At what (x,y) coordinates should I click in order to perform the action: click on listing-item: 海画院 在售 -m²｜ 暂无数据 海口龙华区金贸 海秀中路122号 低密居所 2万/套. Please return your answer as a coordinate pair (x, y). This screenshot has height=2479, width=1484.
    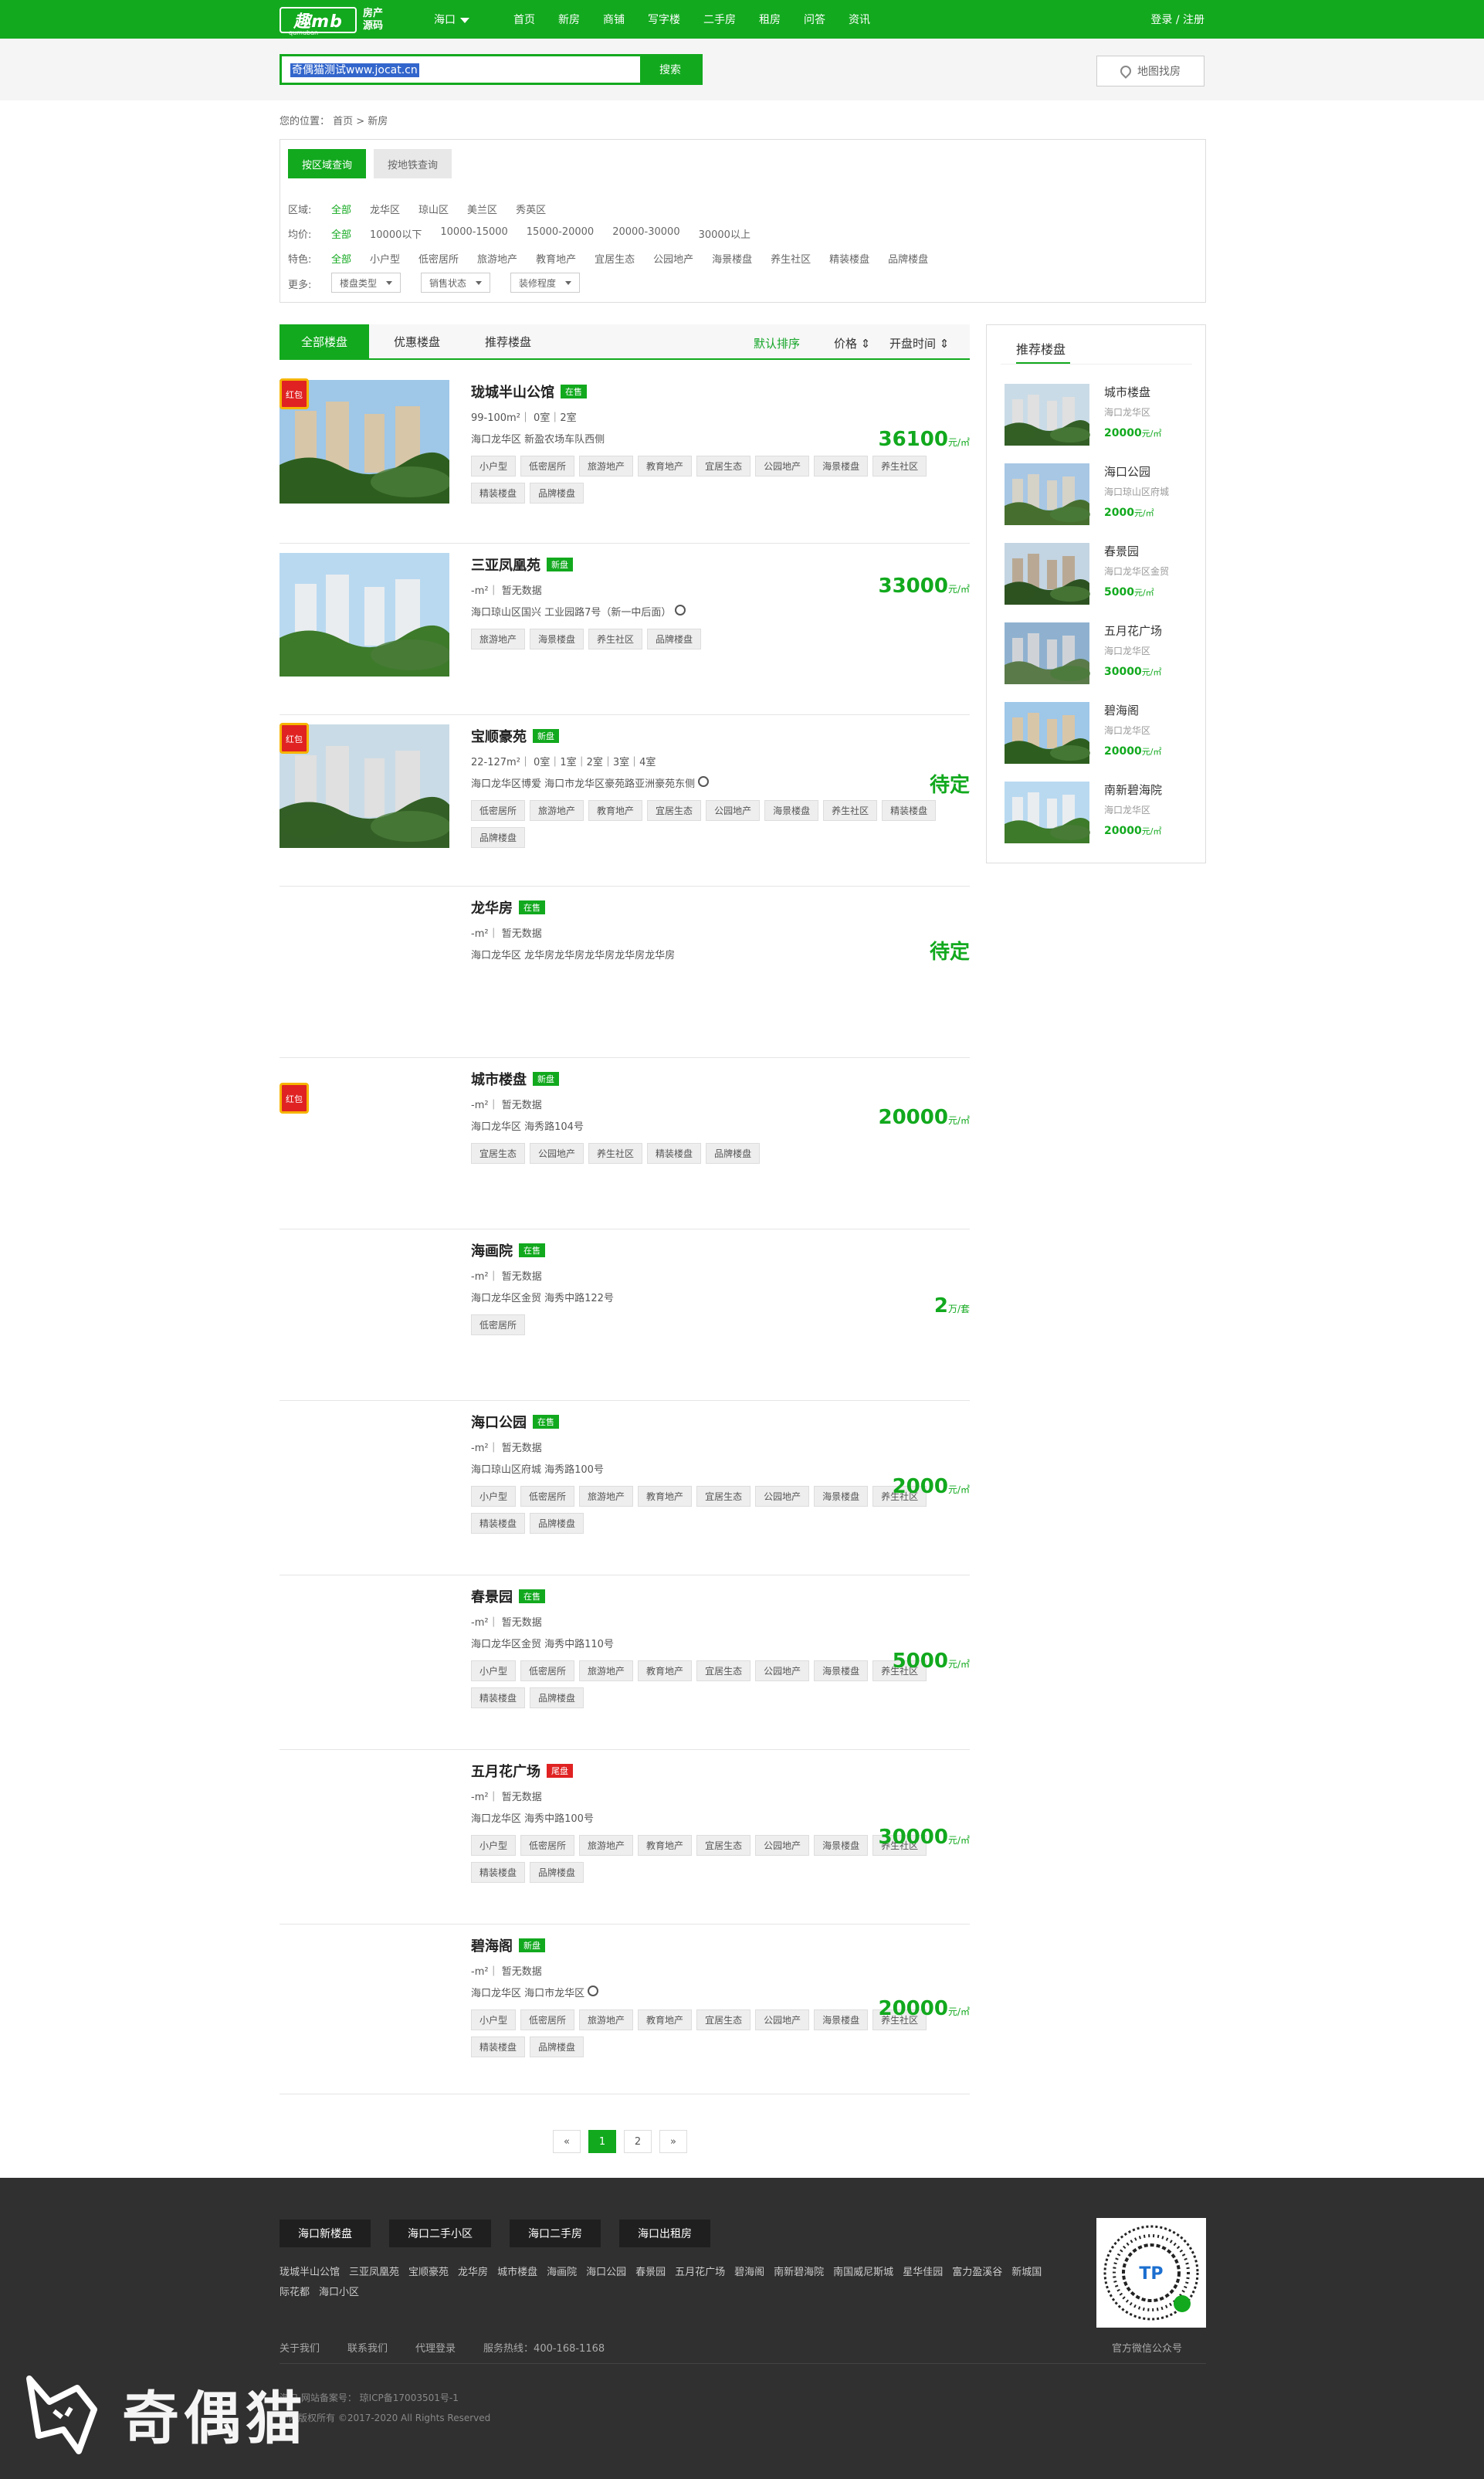
    Looking at the image, I should click on (625, 1315).